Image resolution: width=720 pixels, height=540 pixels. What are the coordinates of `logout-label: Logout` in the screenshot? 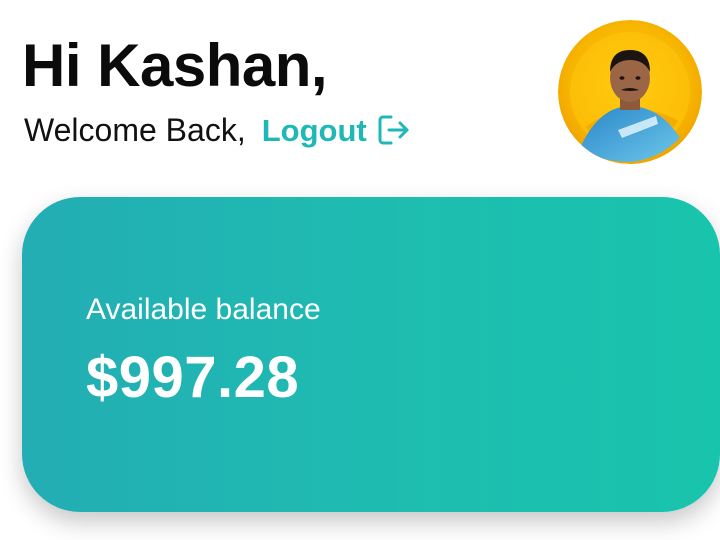 It's located at (314, 130).